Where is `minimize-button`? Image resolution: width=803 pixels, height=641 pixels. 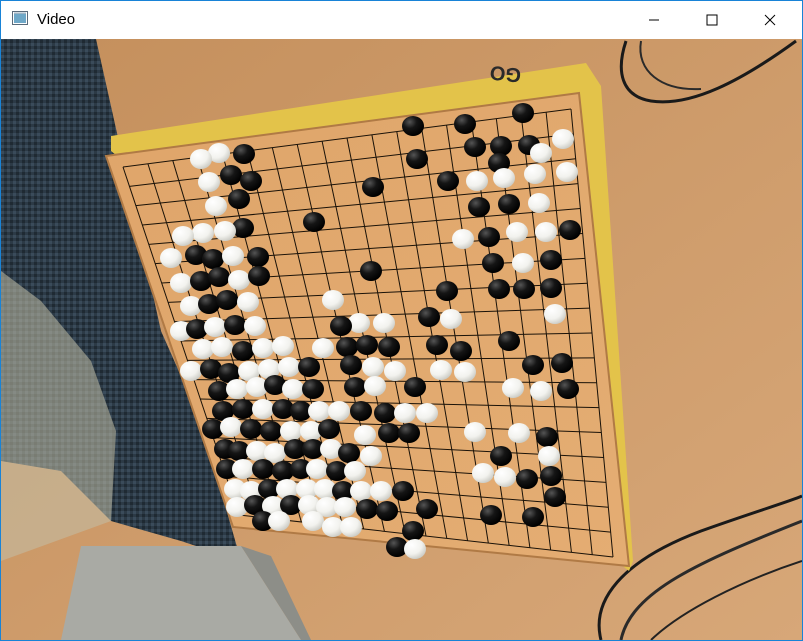 minimize-button is located at coordinates (654, 20).